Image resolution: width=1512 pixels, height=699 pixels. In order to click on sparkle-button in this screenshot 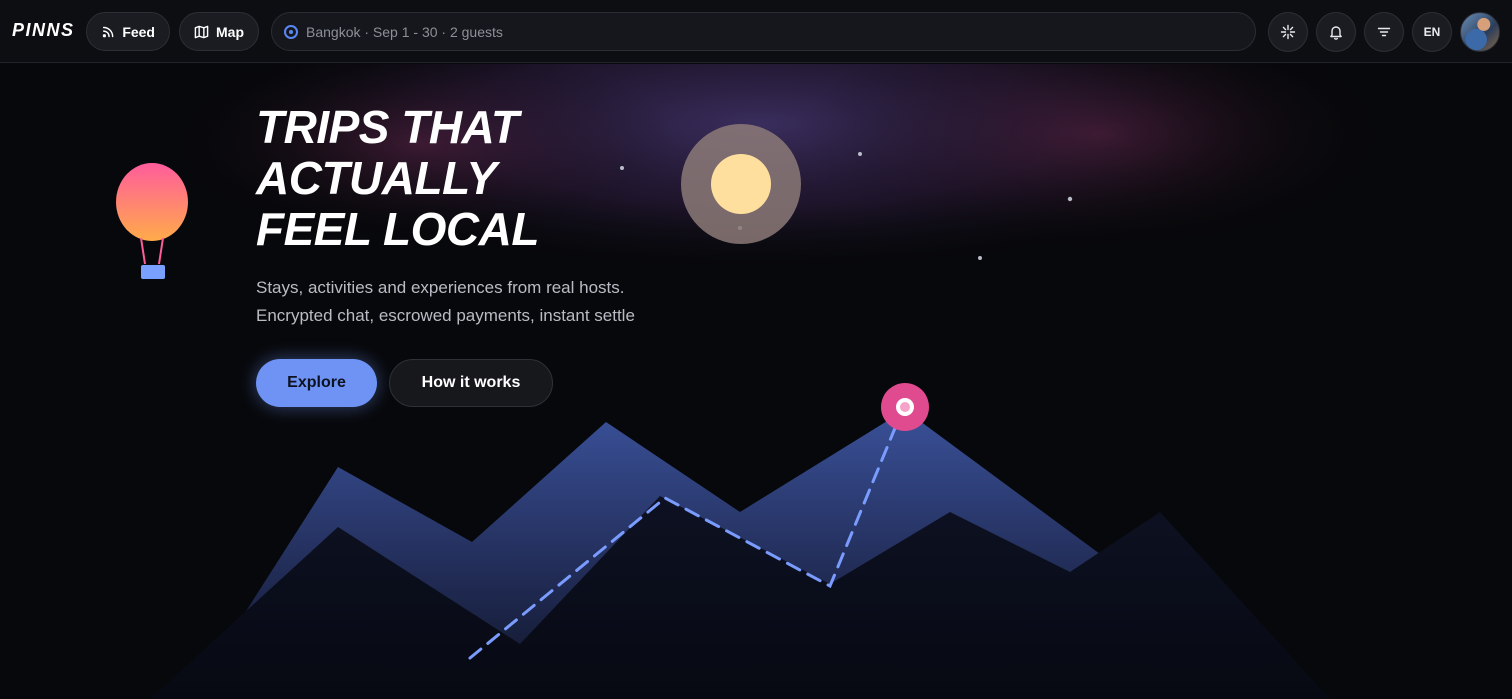, I will do `click(1288, 32)`.